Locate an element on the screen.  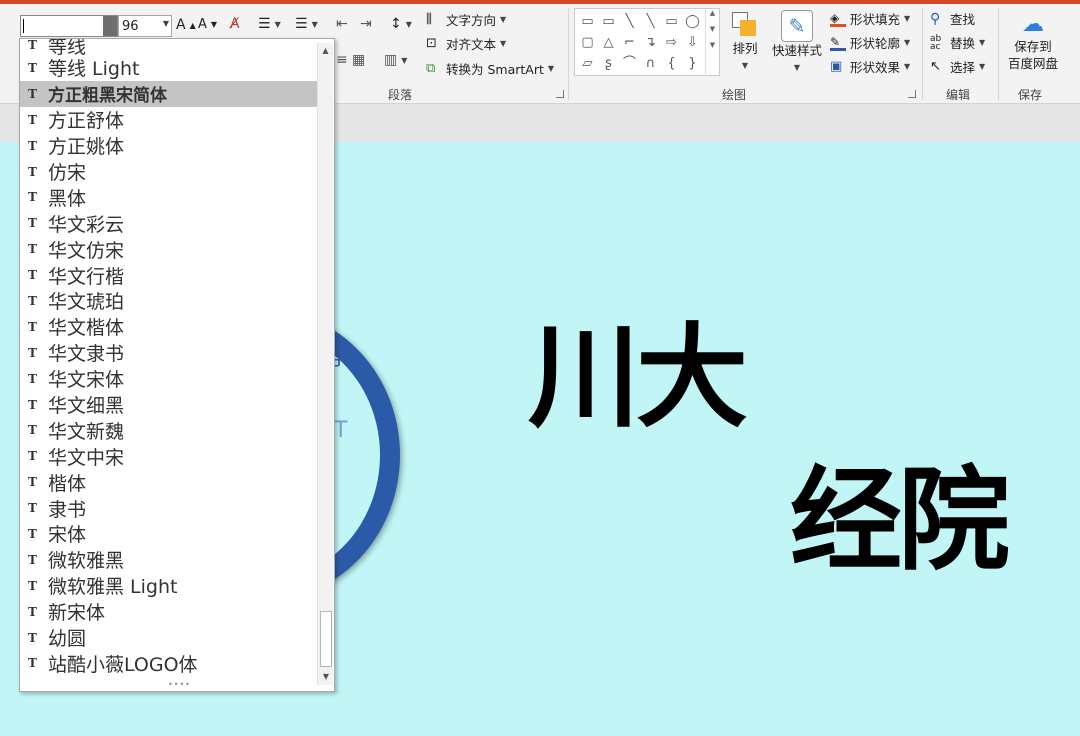
font-list-item: T 新宋体 is located at coordinates (169, 612).